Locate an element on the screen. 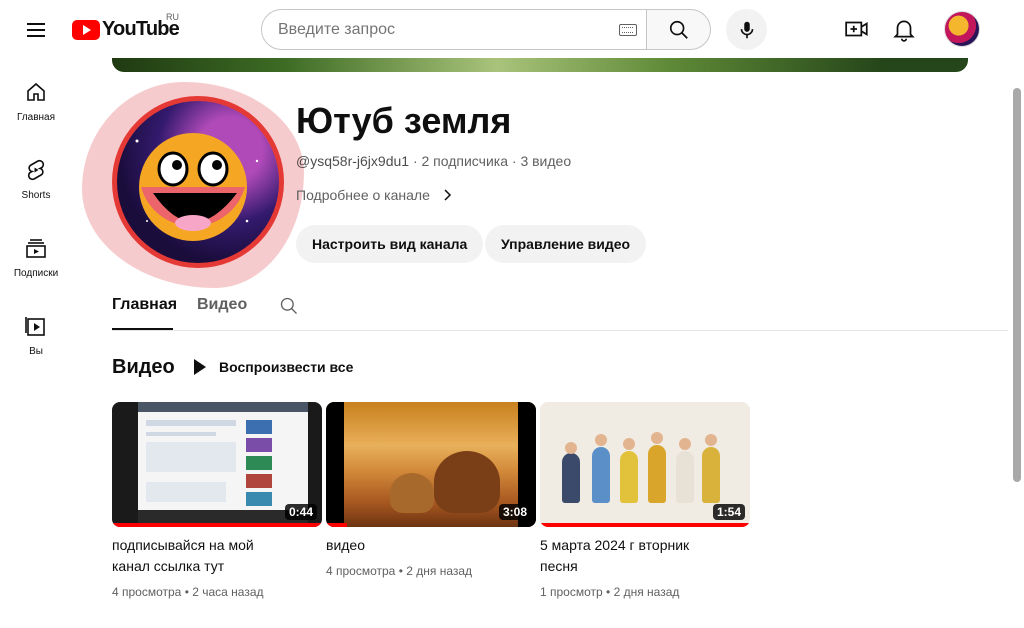 The image size is (1024, 628). sidebar-item-label: Подписки is located at coordinates (36, 273).